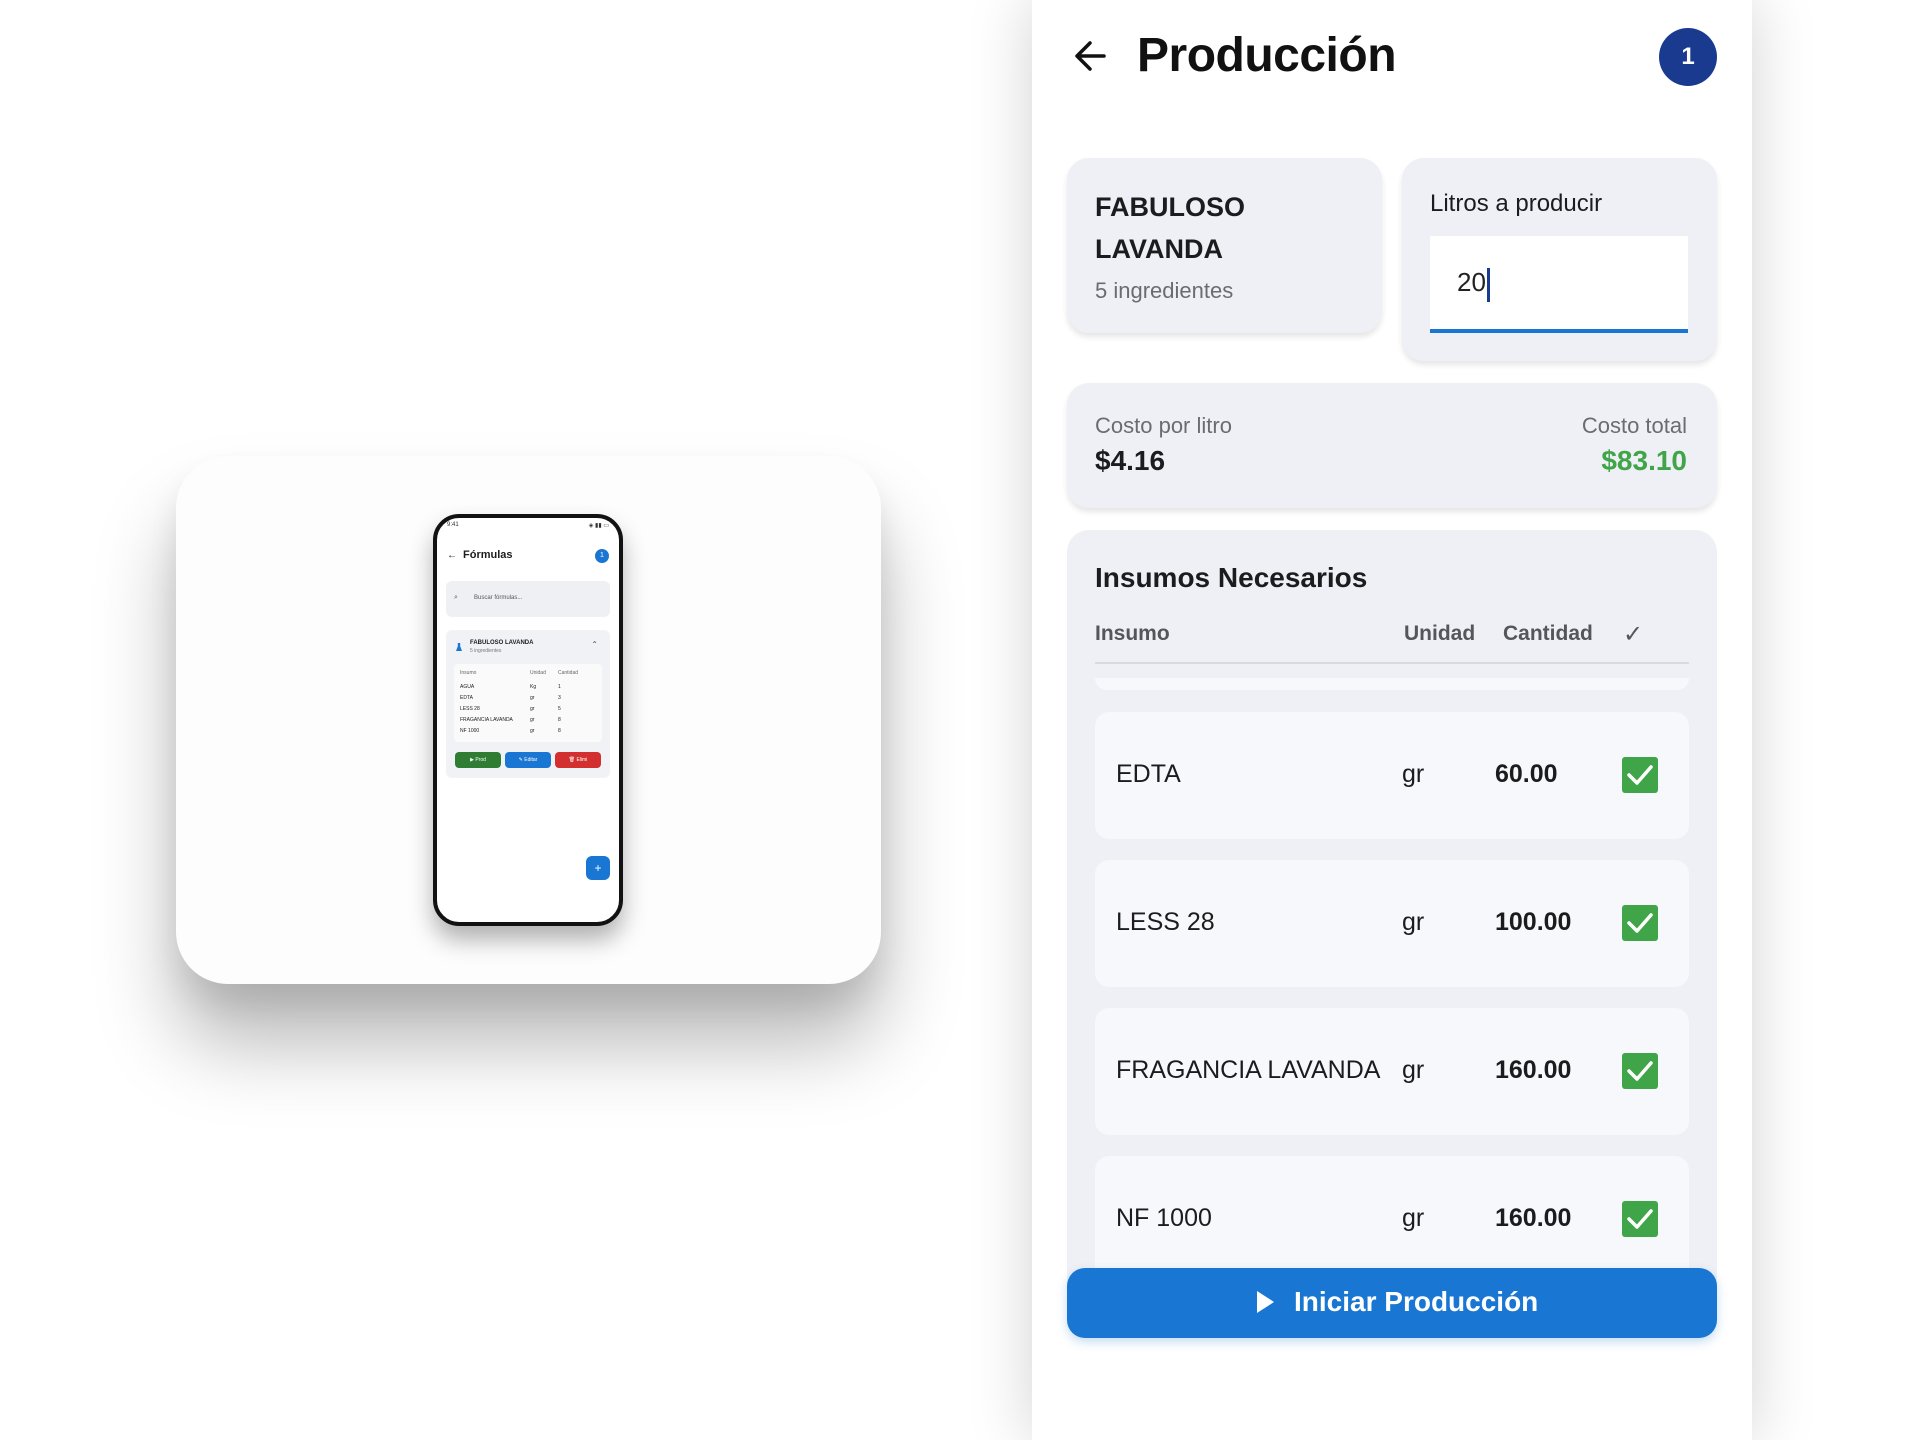  Describe the element at coordinates (598, 526) in the screenshot. I see `phone-status-icons: ◈ ▮▮ ▭` at that location.